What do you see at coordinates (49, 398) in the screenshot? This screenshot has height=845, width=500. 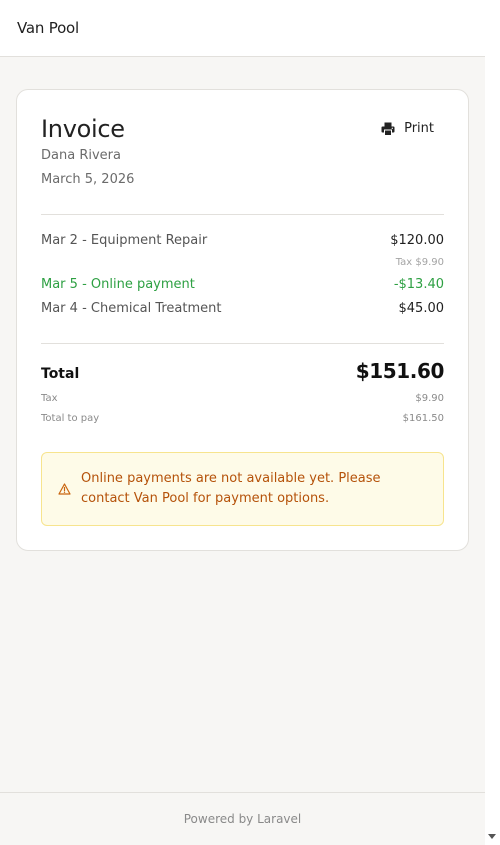 I see `tax-label: Tax` at bounding box center [49, 398].